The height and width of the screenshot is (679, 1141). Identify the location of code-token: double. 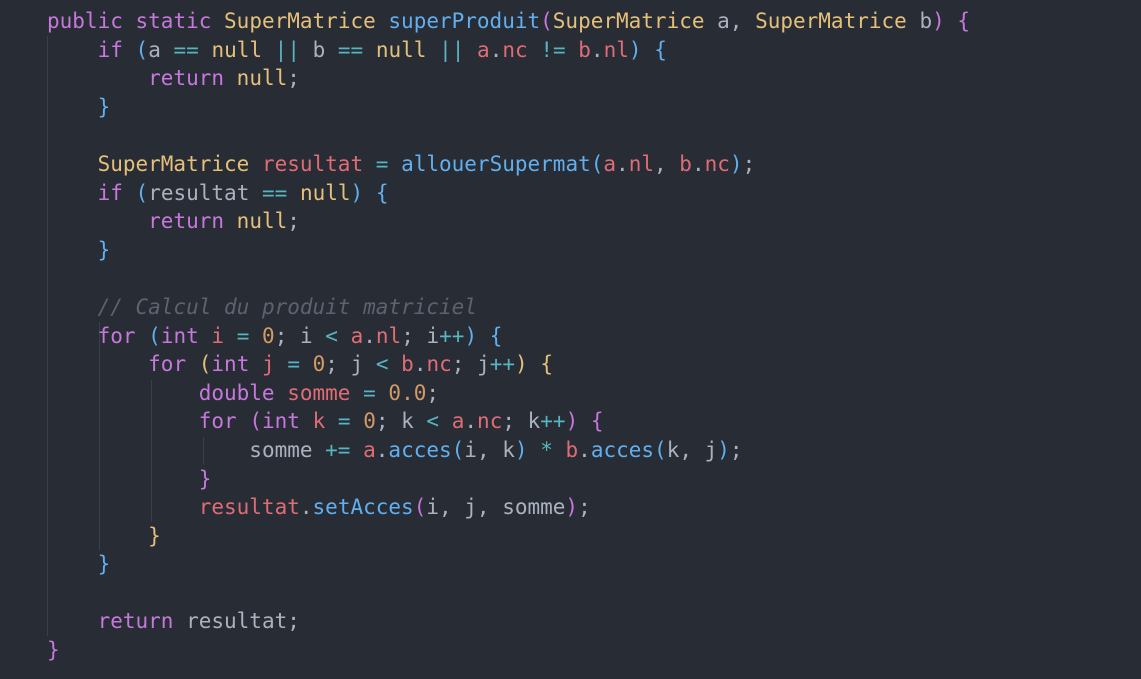
(236, 392).